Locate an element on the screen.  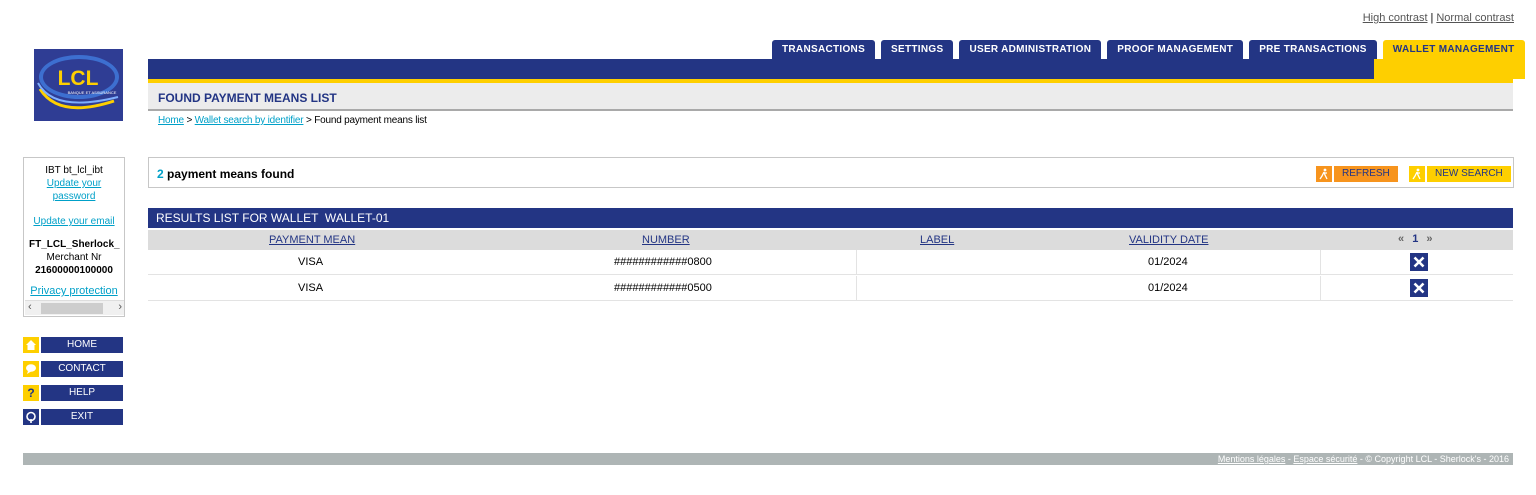
new-search-walker-icon is located at coordinates (1417, 174).